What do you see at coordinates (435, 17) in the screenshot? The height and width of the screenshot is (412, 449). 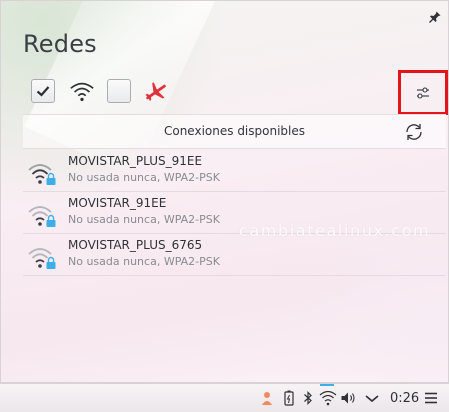 I see `pin-icon` at bounding box center [435, 17].